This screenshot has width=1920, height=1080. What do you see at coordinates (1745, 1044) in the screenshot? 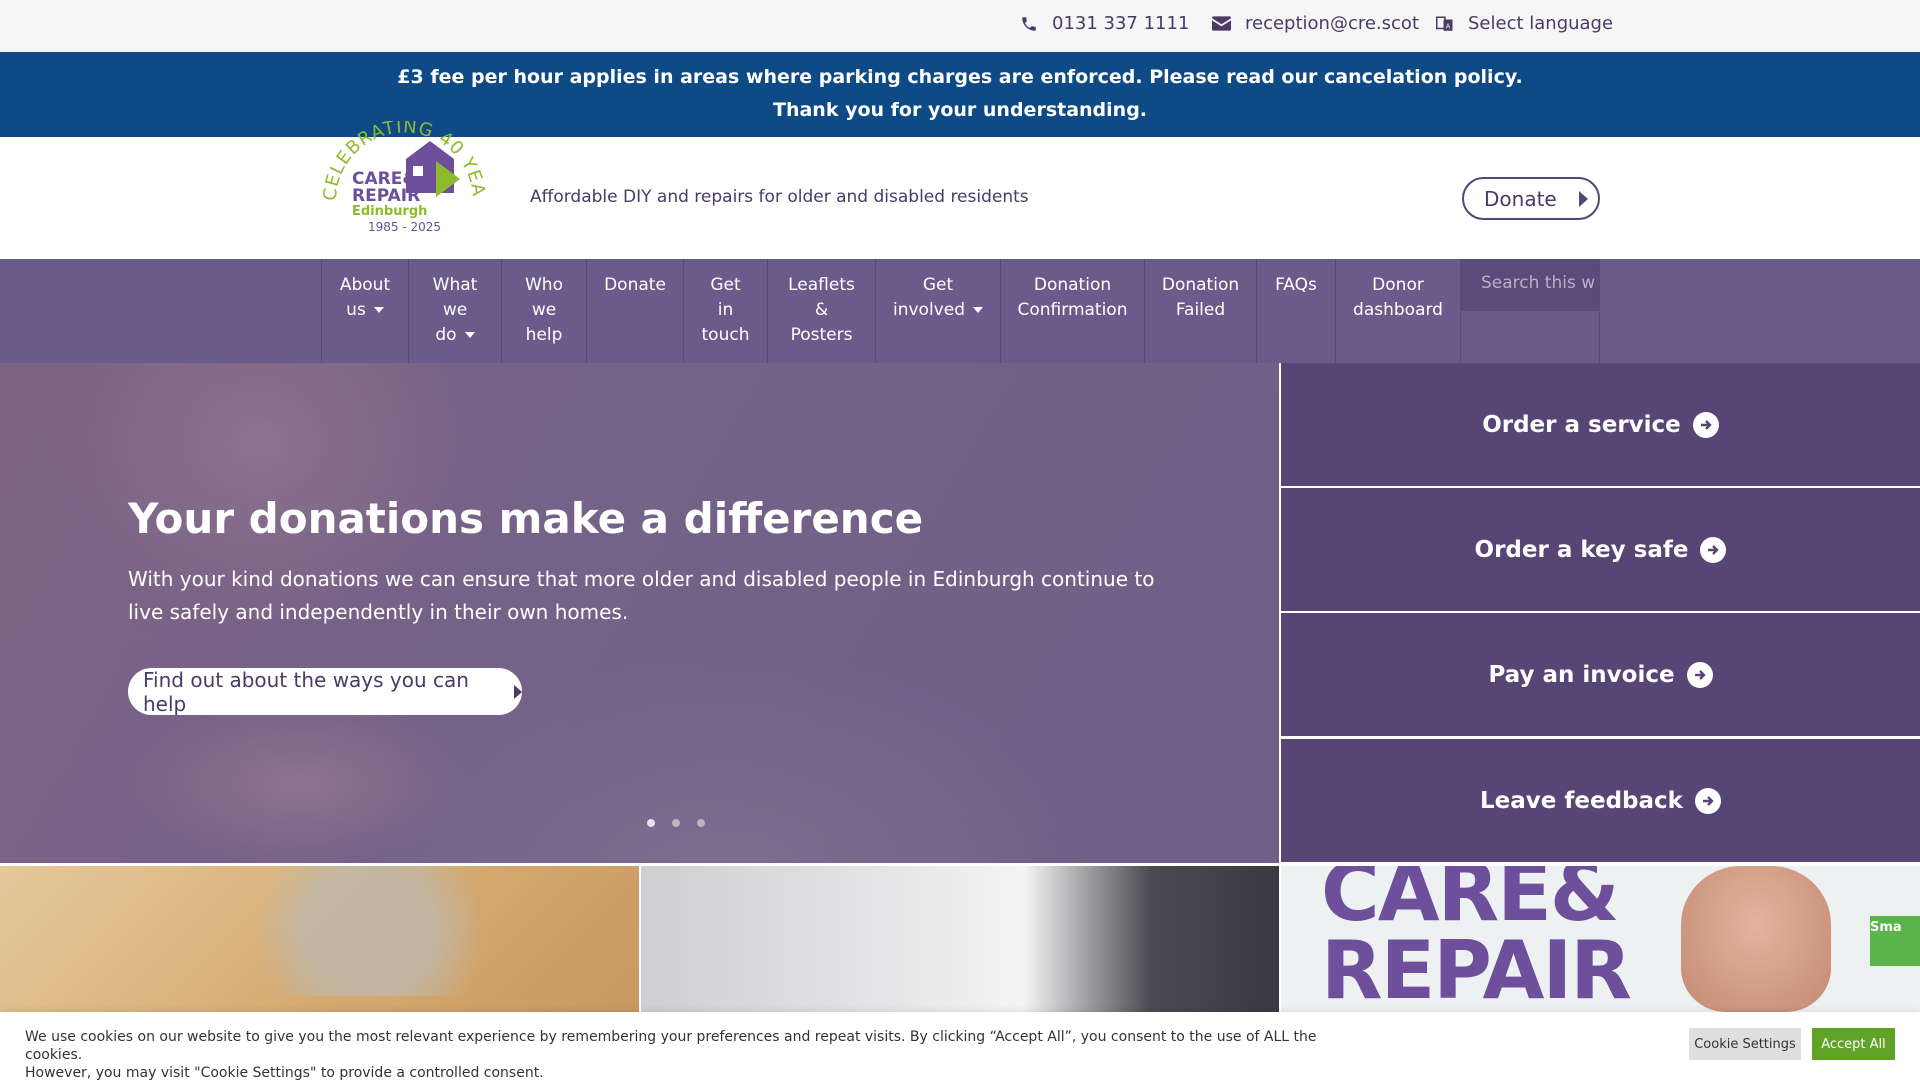
I see `cookie-settings-button: Cookie Settings` at bounding box center [1745, 1044].